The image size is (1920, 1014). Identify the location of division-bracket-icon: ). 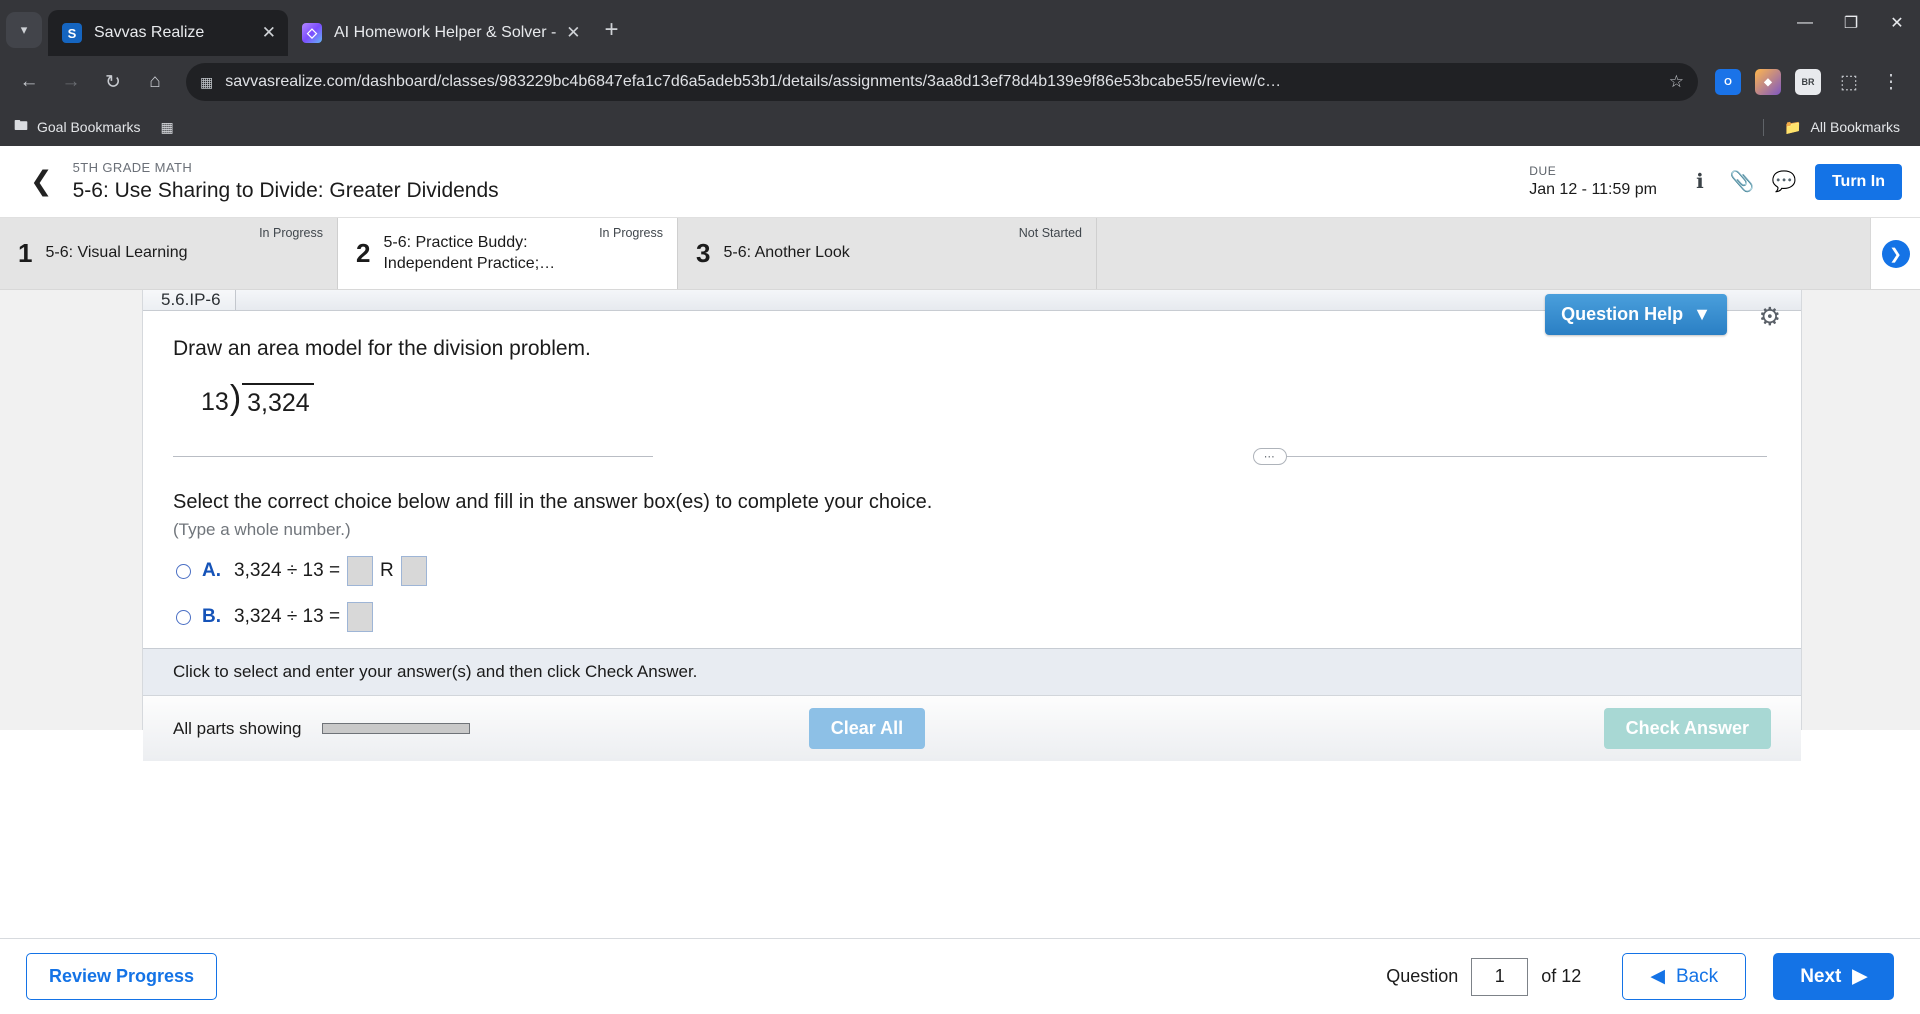
(235, 398).